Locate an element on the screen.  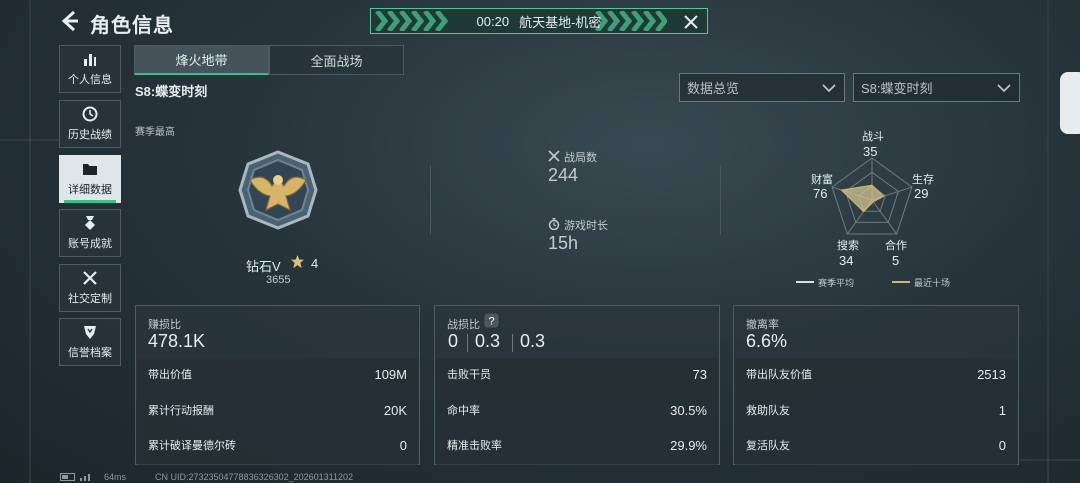
stripe-pattern-left-icon is located at coordinates (412, 21).